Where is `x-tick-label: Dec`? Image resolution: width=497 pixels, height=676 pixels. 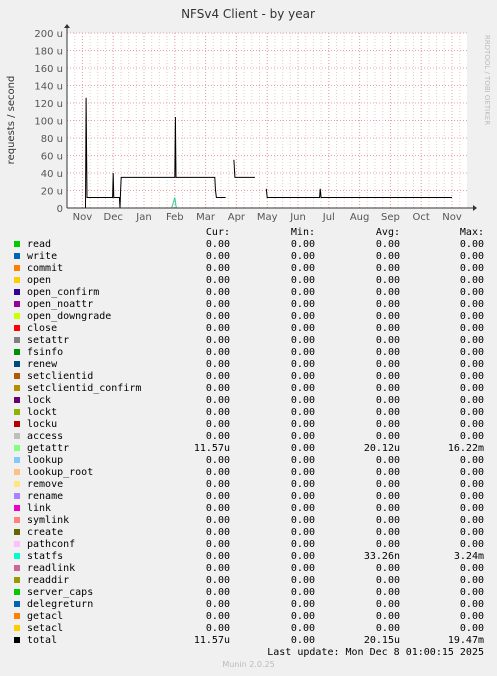 x-tick-label: Dec is located at coordinates (113, 217).